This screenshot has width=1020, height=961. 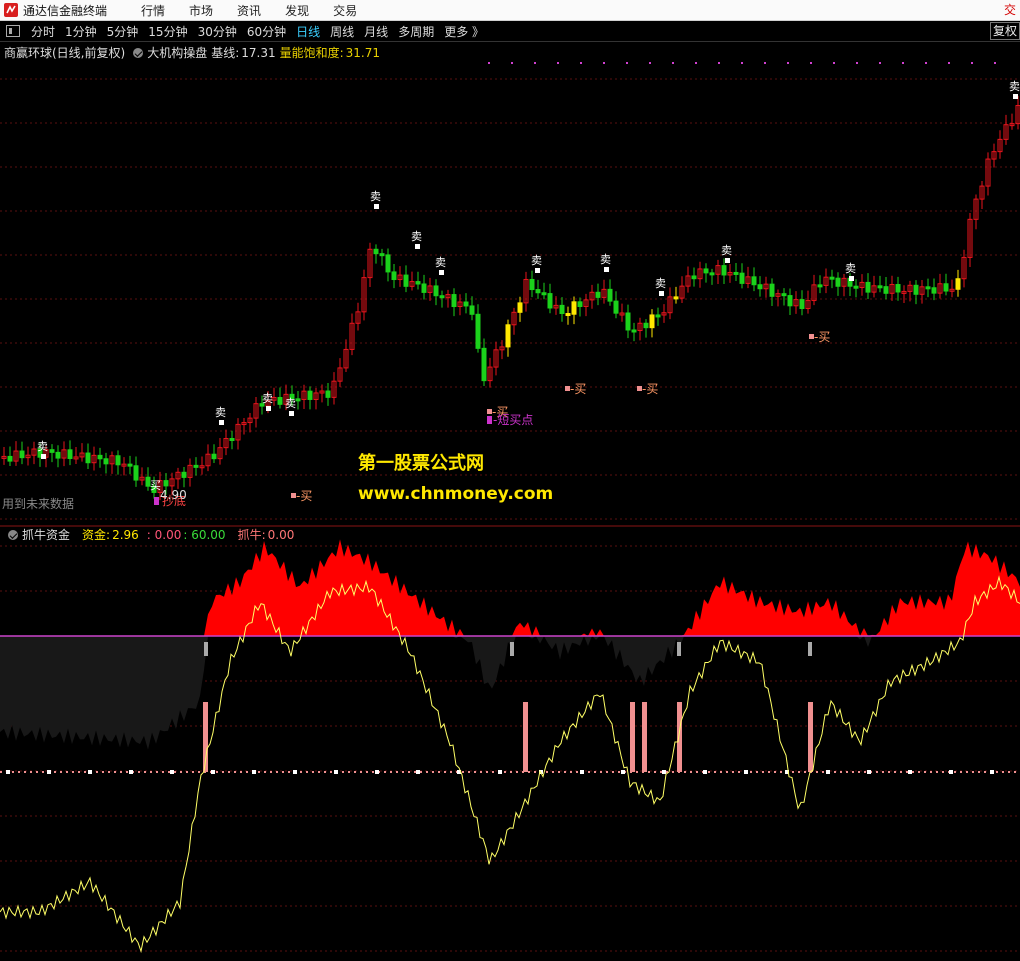 I want to click on main-indicator-name: 大机构操盘, so click(x=177, y=52).